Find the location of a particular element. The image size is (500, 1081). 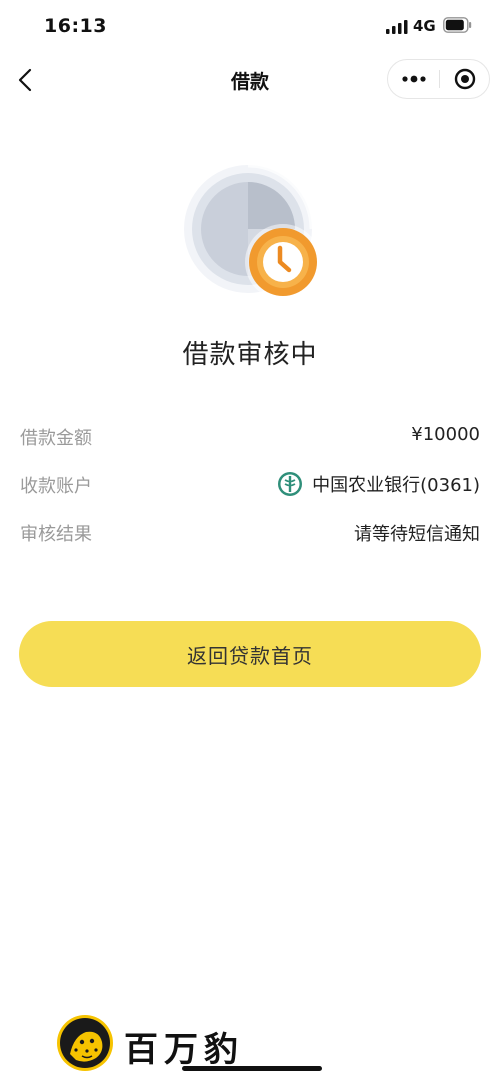

result-value: 请等待短信通知 is located at coordinates (417, 534).